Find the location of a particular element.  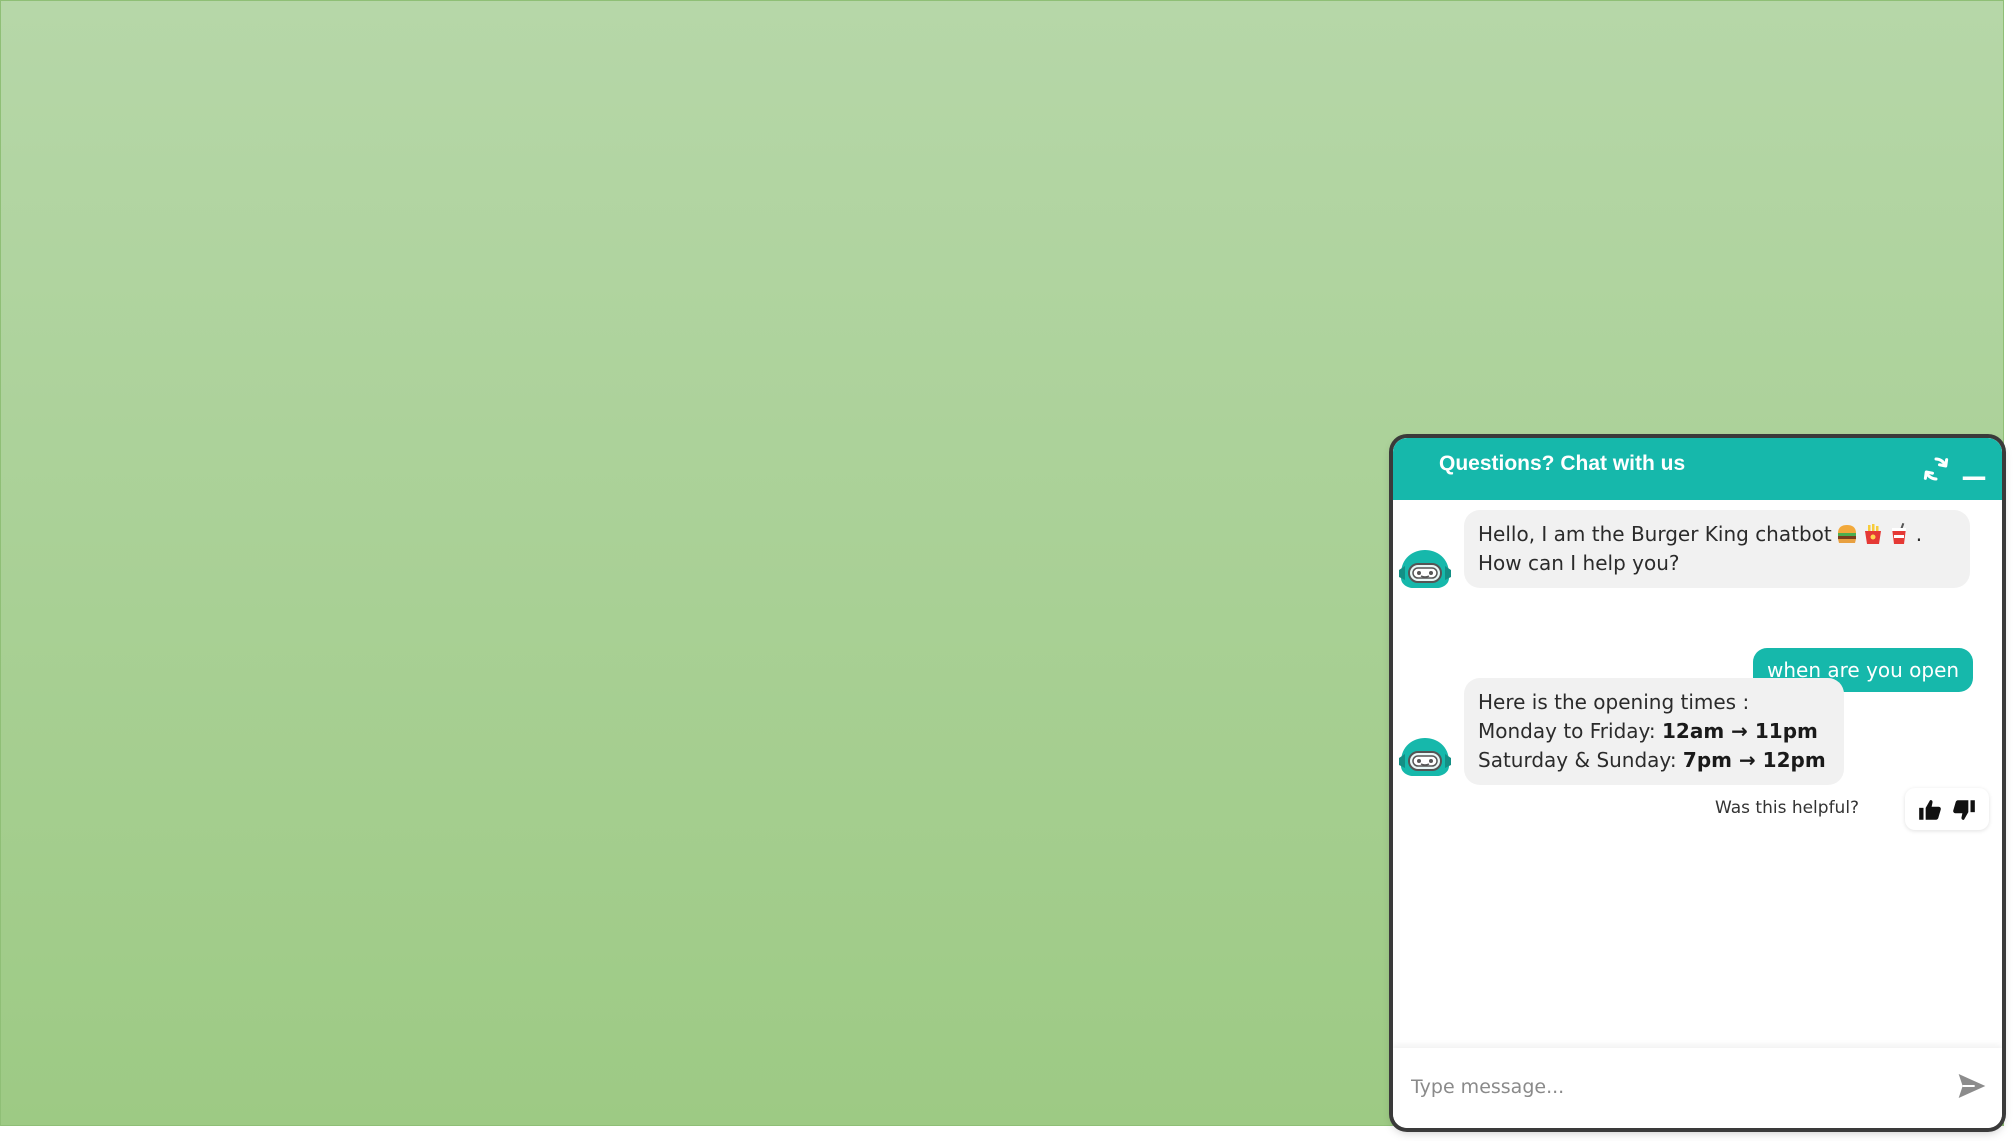

opening-hours-weekend: Saturday & Sunday: 7pm → 12pm is located at coordinates (1654, 760).